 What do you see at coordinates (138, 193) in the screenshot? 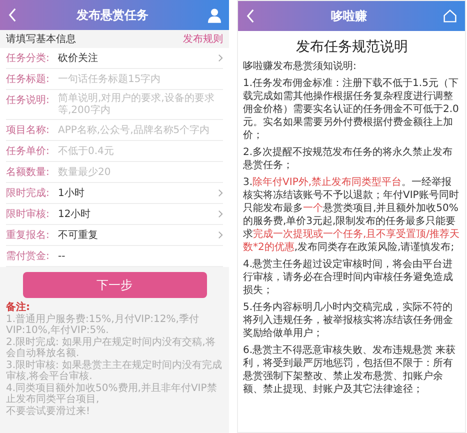
I see `select-field: 1小时` at bounding box center [138, 193].